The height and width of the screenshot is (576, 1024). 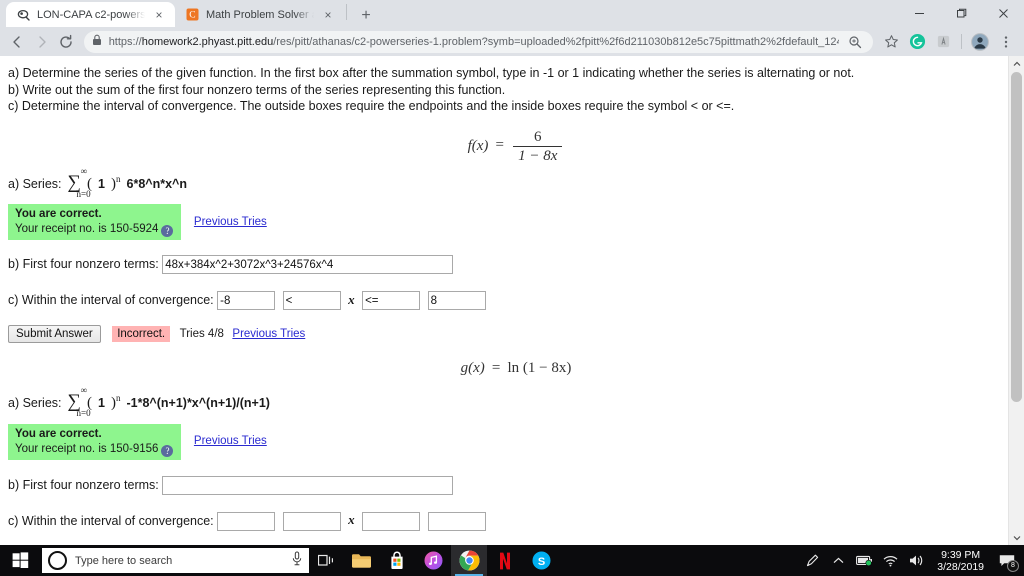 I want to click on microsoft-store-icon, so click(x=397, y=560).